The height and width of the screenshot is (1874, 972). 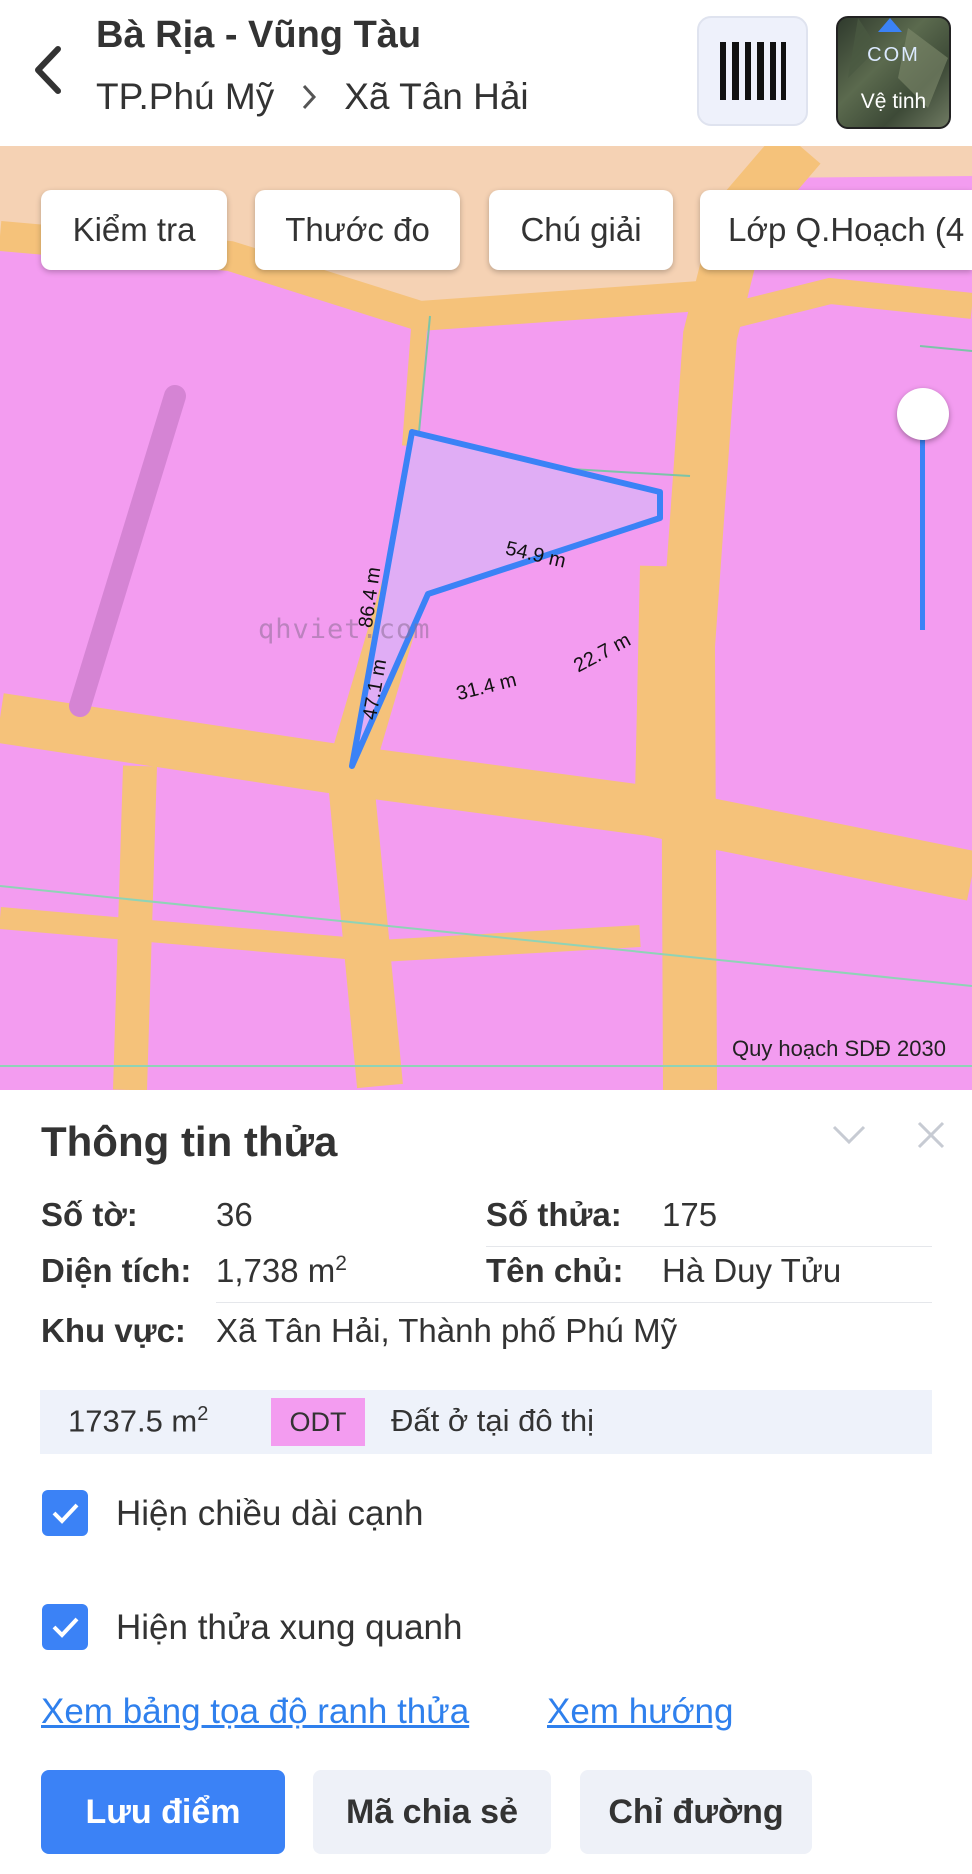 I want to click on area-label: Diện tích:, so click(x=116, y=1270).